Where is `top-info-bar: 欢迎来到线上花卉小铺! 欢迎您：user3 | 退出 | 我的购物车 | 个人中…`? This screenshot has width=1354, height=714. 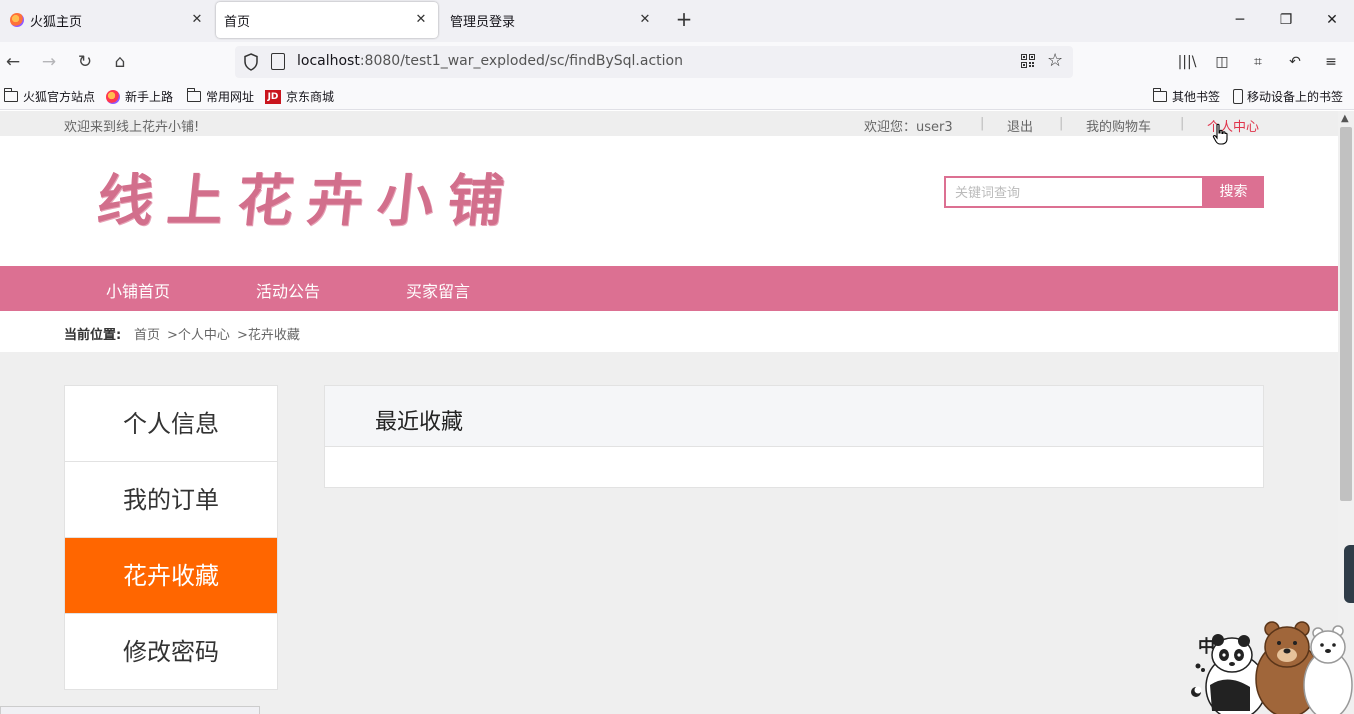
top-info-bar: 欢迎来到线上花卉小铺! 欢迎您：user3 | 退出 | 我的购物车 | 个人中… is located at coordinates (669, 123).